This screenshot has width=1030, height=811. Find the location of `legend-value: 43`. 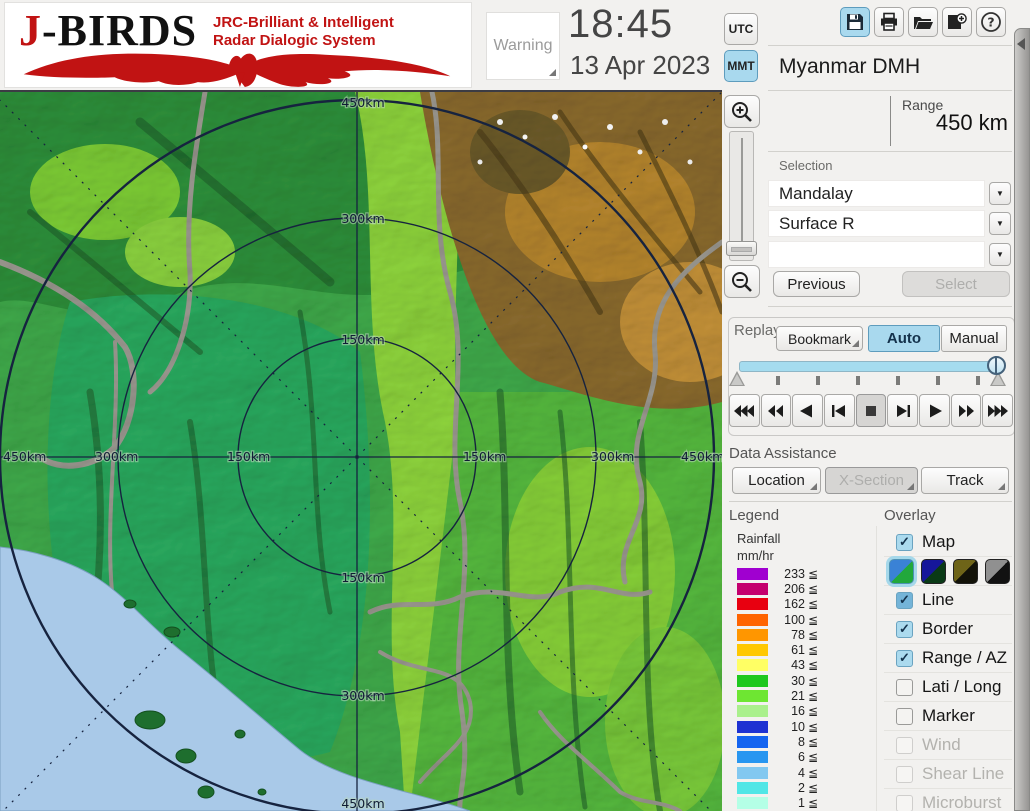

legend-value: 43 is located at coordinates (798, 665).